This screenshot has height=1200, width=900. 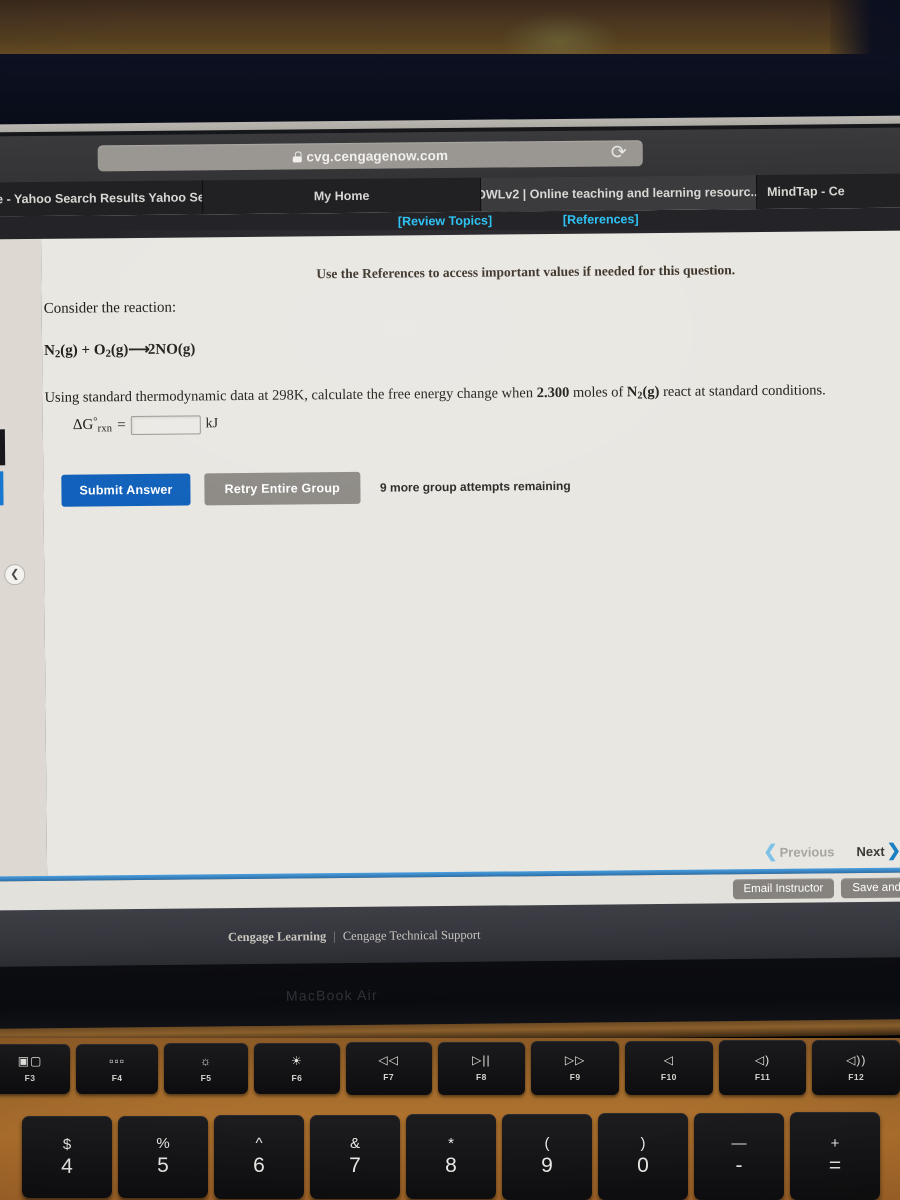 I want to click on cengage-technical-support-link: Cengage Technical Support, so click(x=412, y=936).